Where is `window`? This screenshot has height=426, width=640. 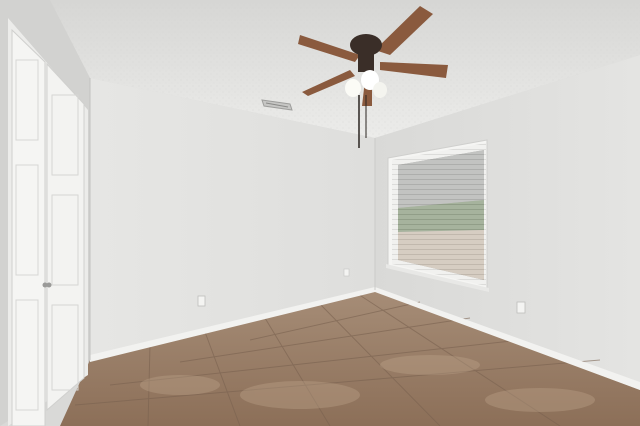
window is located at coordinates (437, 215).